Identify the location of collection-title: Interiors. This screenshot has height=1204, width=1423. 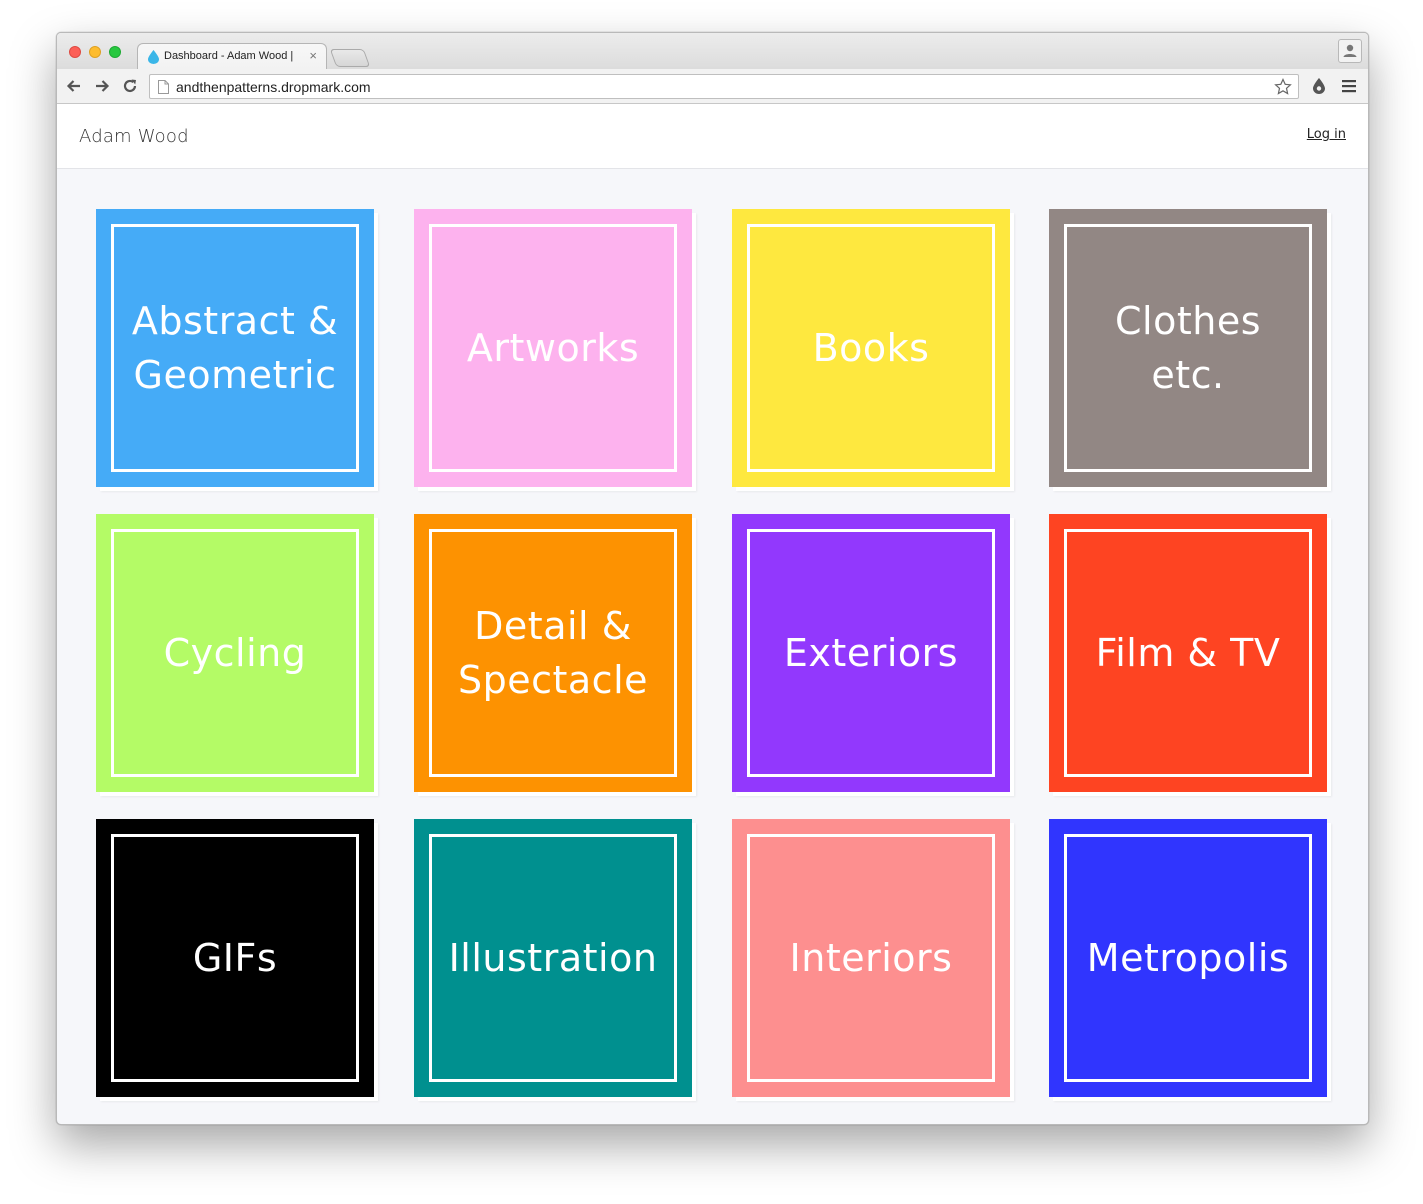
(871, 958).